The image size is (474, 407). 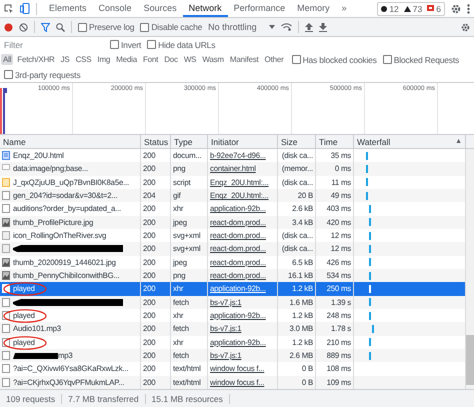 What do you see at coordinates (313, 8) in the screenshot?
I see `panel-tab: Memory` at bounding box center [313, 8].